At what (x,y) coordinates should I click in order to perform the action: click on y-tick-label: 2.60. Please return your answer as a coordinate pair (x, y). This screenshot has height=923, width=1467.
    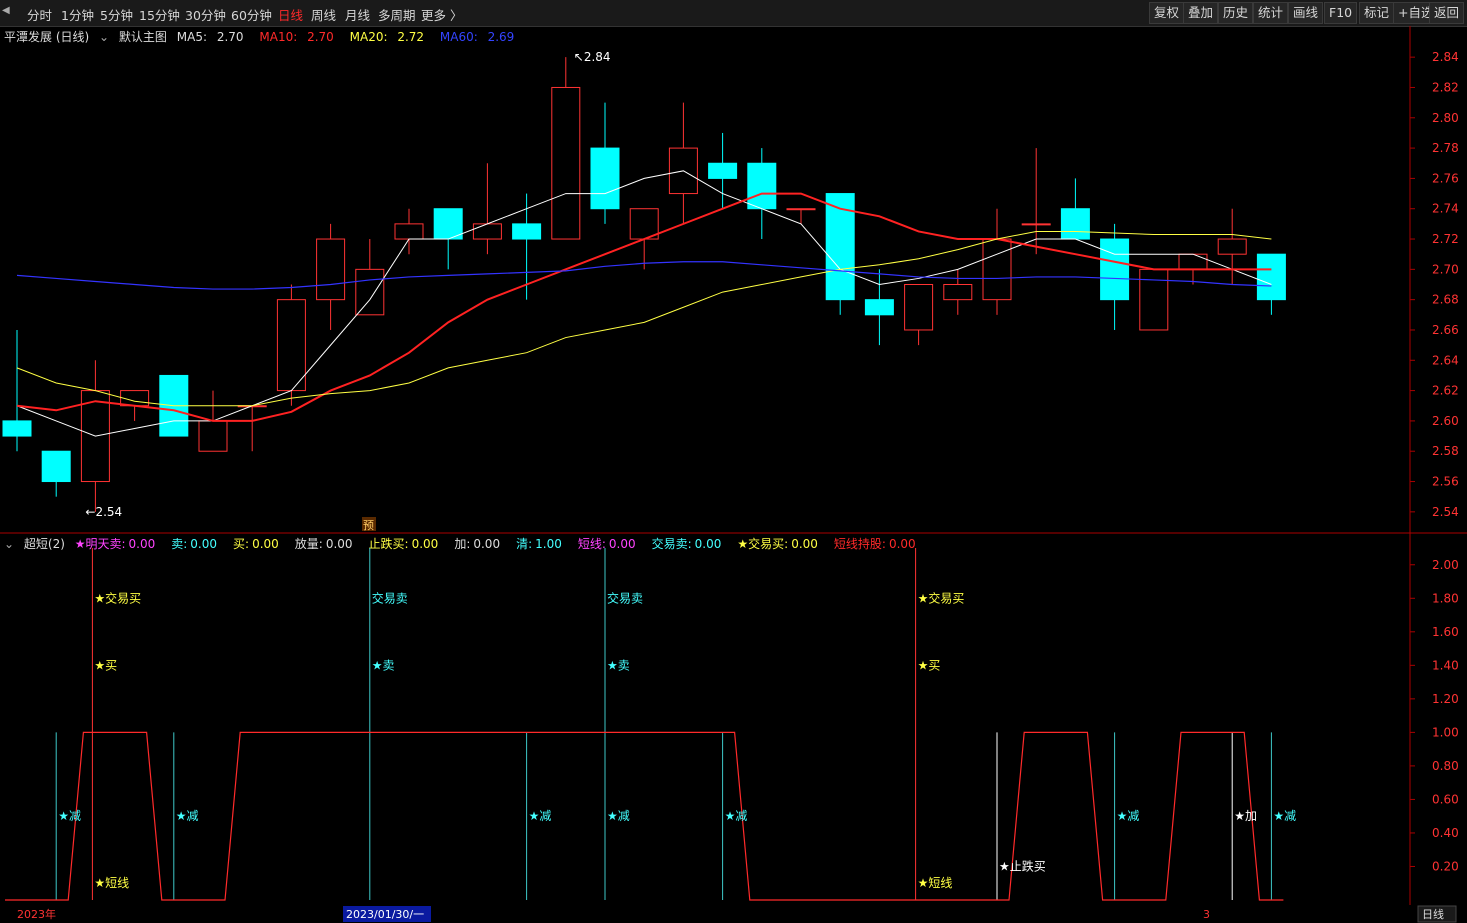
    Looking at the image, I should click on (1445, 421).